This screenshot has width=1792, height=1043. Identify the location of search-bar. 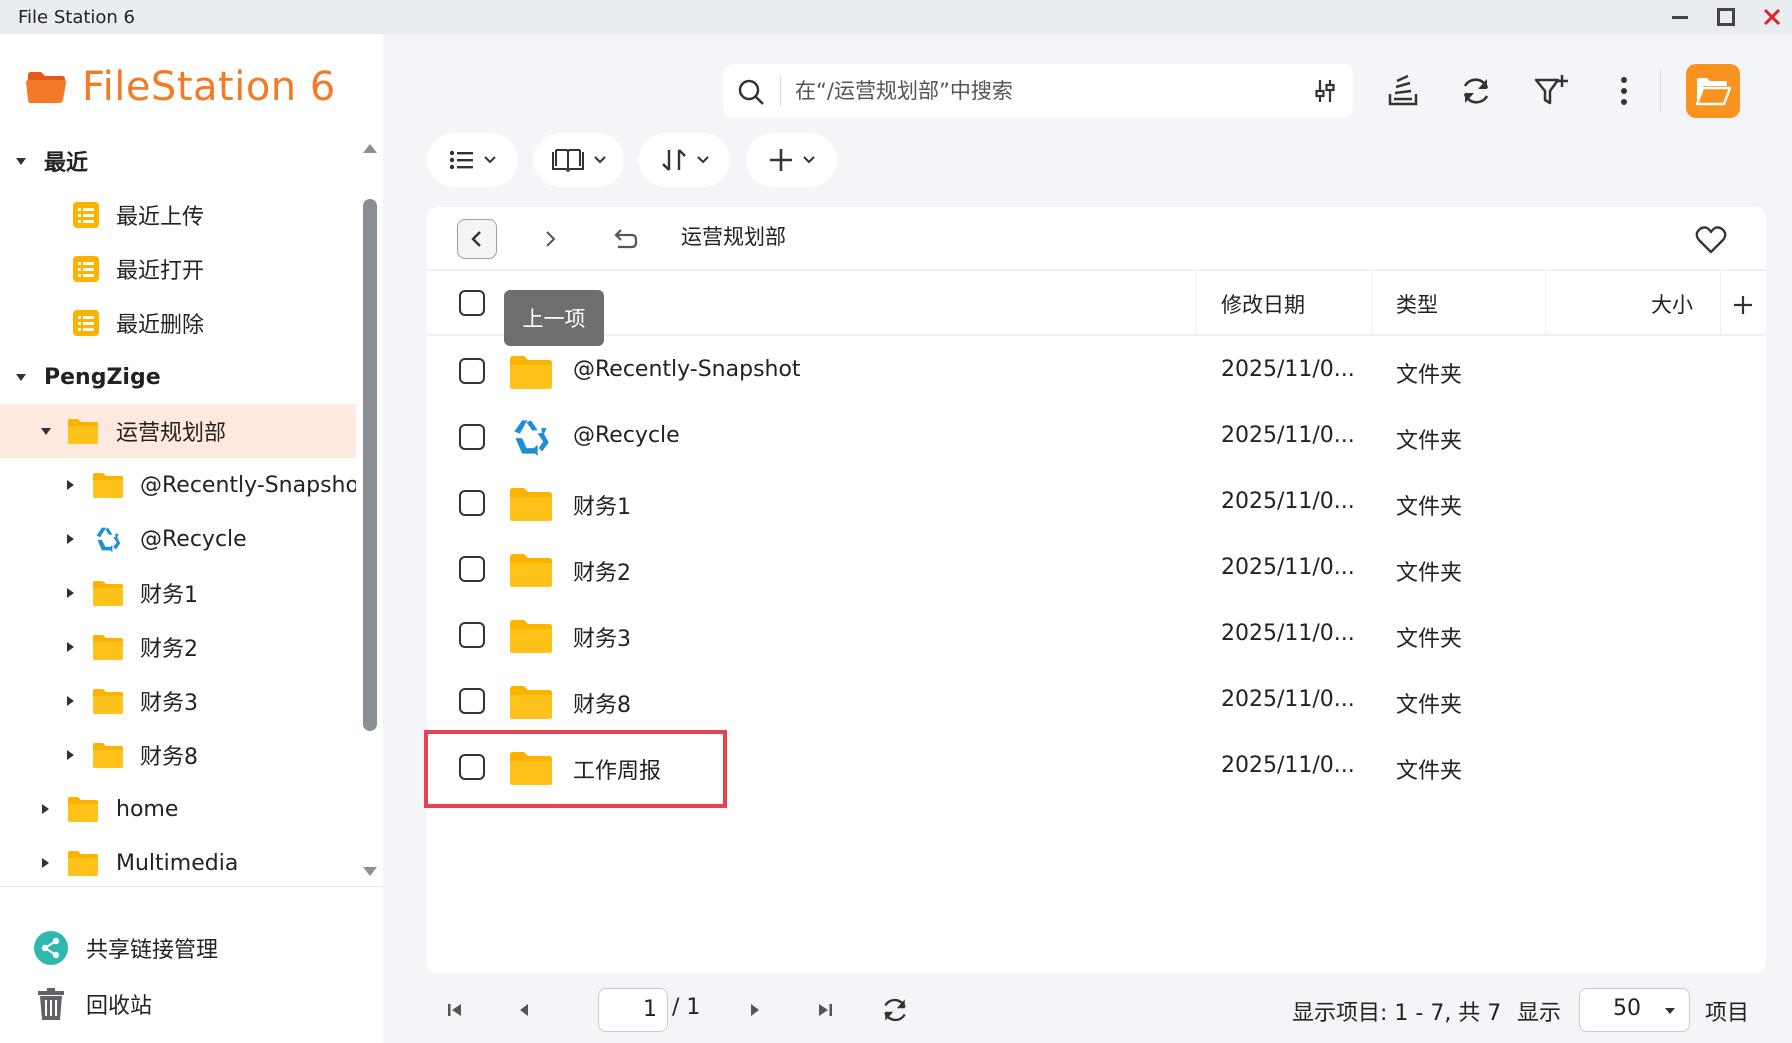
(1038, 91).